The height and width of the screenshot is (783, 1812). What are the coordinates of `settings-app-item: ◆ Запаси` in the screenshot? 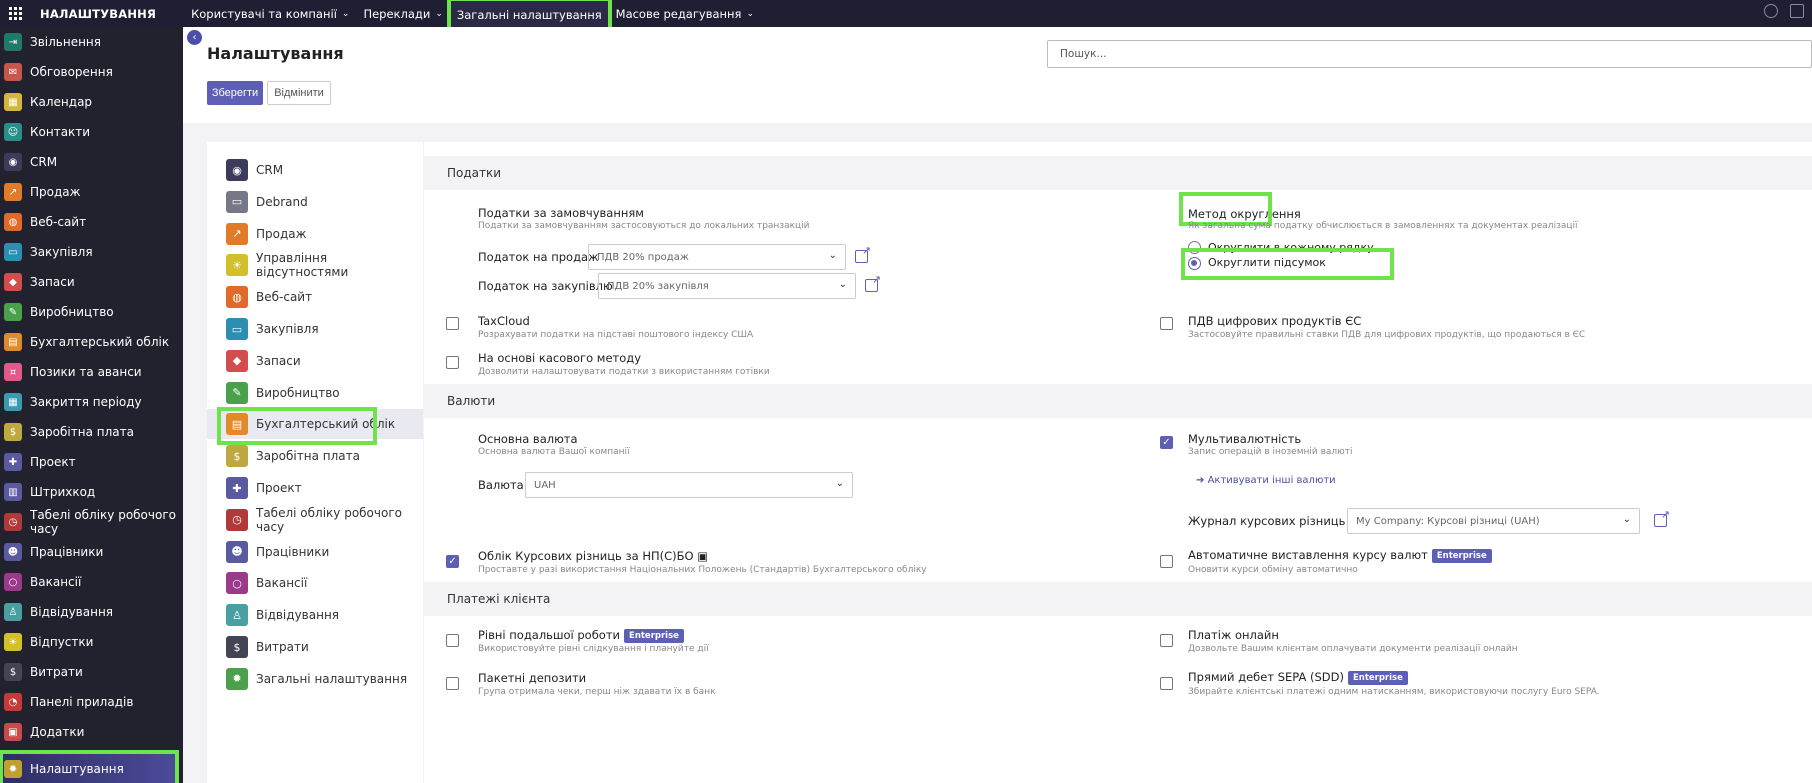 It's located at (315, 361).